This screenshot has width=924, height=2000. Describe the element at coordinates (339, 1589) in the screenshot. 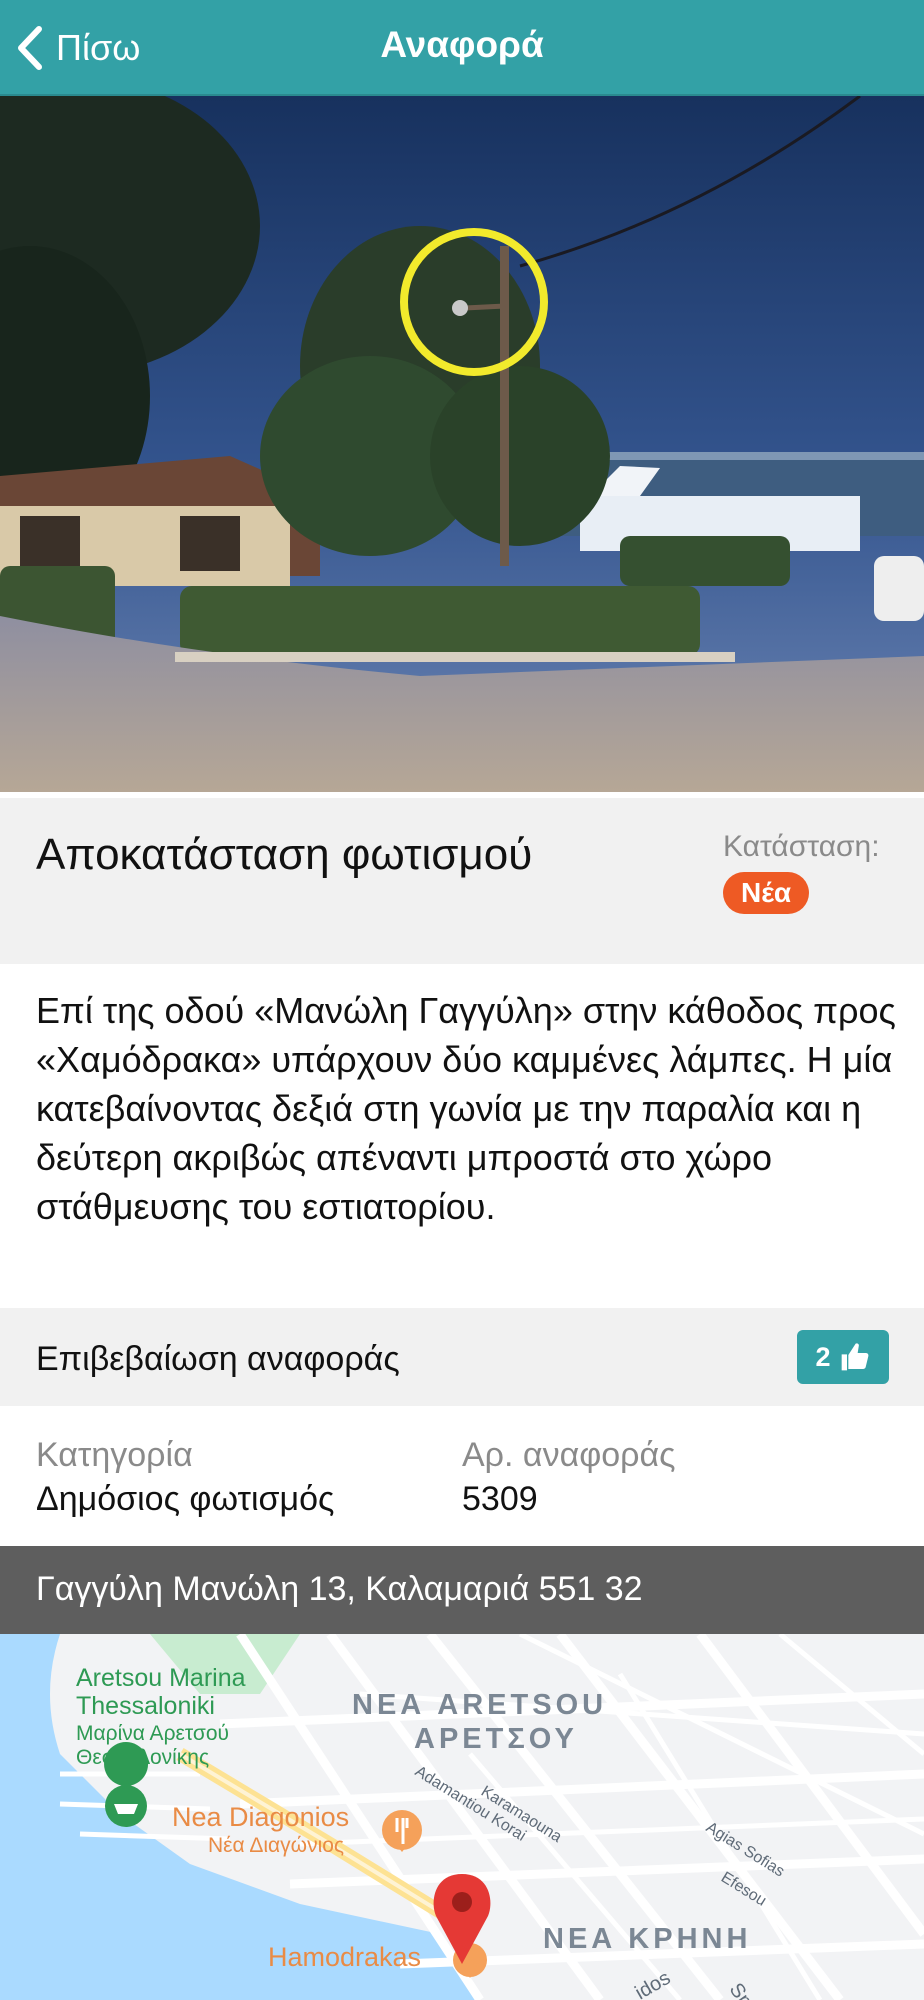

I see `address-text: Γαγγύλη Μανώλη 13, Καλαμαριά 551 32` at that location.